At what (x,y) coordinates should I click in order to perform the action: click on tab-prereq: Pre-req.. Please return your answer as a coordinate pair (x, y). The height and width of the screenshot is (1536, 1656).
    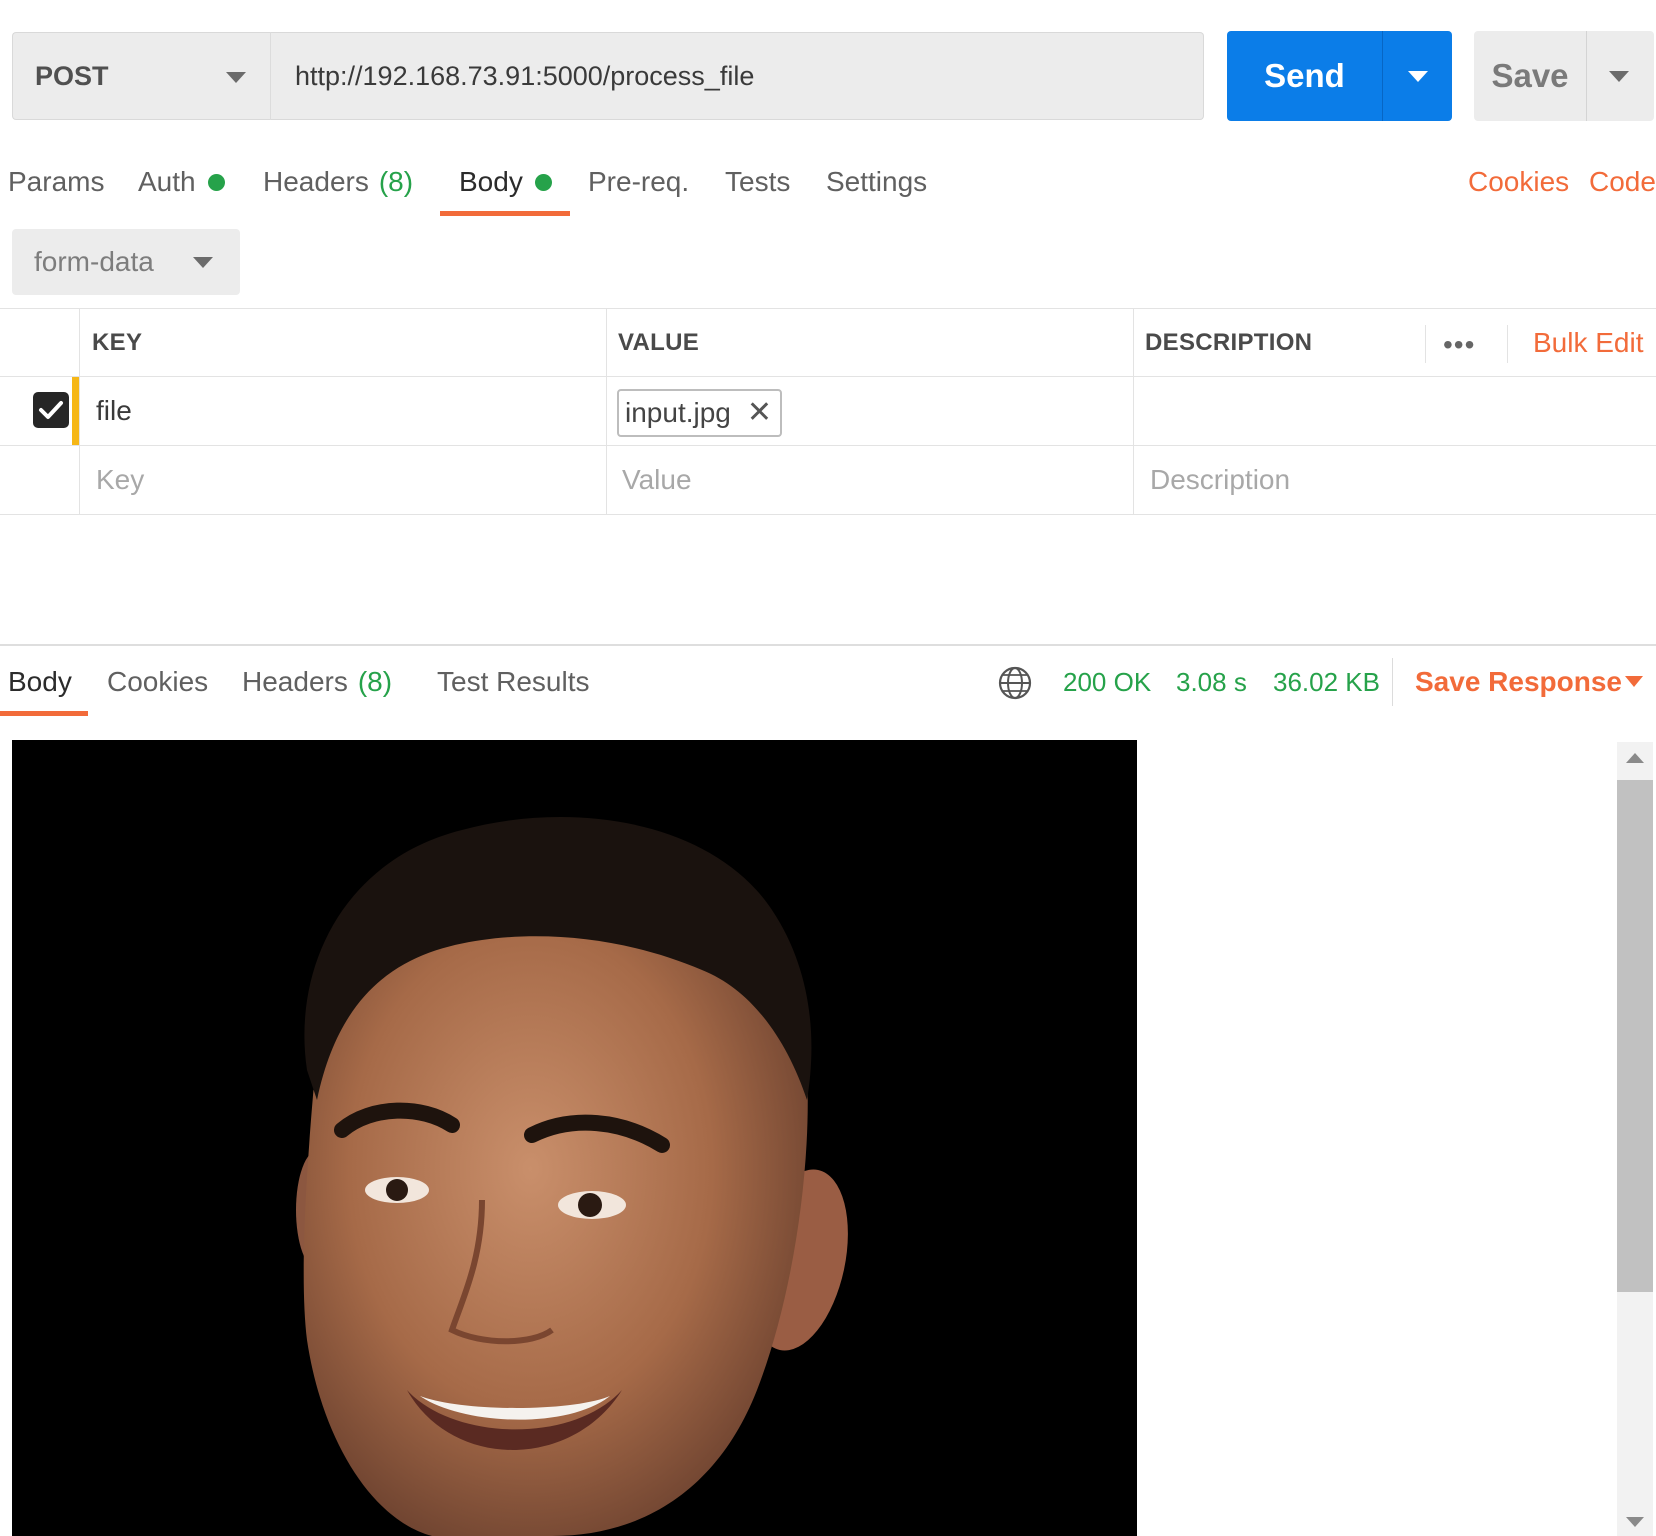
    Looking at the image, I should click on (638, 182).